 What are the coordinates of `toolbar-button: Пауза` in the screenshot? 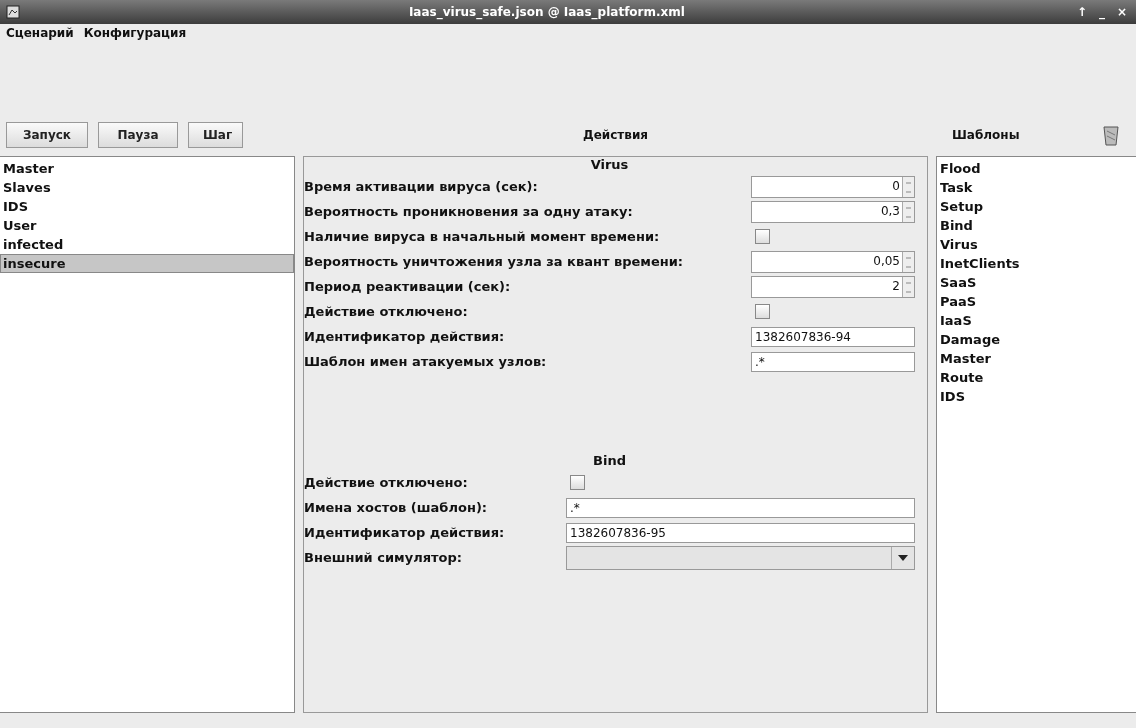 It's located at (138, 135).